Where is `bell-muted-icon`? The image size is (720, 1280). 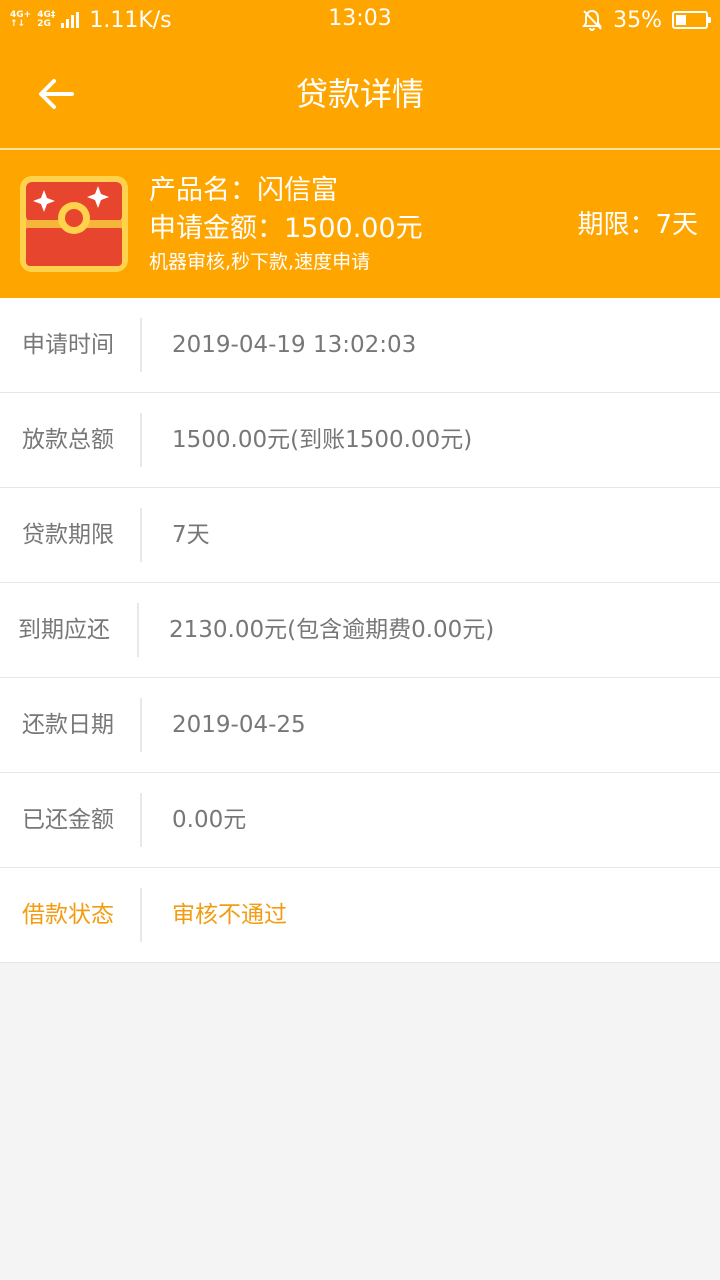
bell-muted-icon is located at coordinates (592, 20).